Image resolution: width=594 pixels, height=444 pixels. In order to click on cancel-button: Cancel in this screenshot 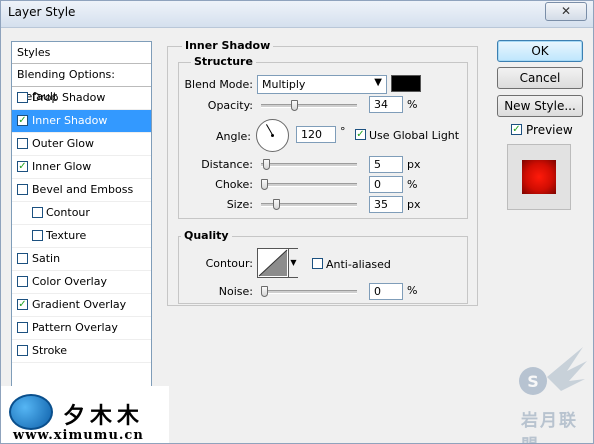, I will do `click(540, 78)`.